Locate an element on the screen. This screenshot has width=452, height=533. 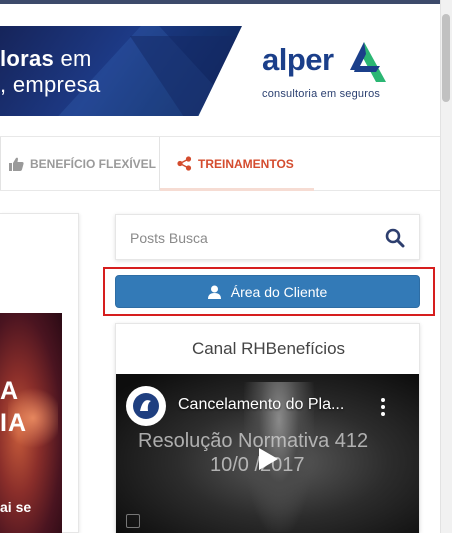
thumbnail-text-2: IA is located at coordinates (13, 423).